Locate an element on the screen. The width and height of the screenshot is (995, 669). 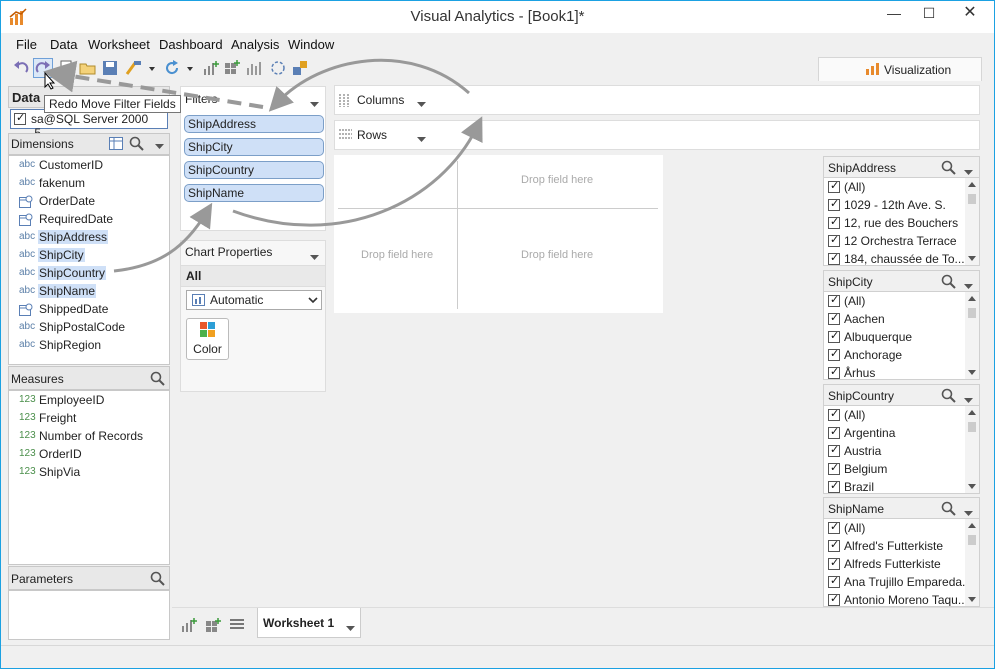
filter-pill: ShipCity is located at coordinates (254, 147).